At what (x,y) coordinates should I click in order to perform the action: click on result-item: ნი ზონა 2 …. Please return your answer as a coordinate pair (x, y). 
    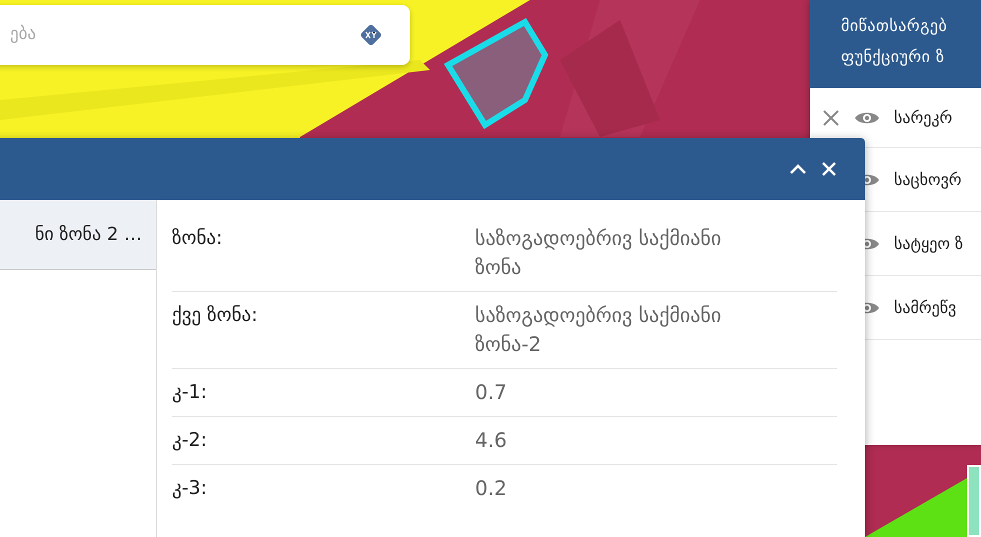
    Looking at the image, I should click on (78, 235).